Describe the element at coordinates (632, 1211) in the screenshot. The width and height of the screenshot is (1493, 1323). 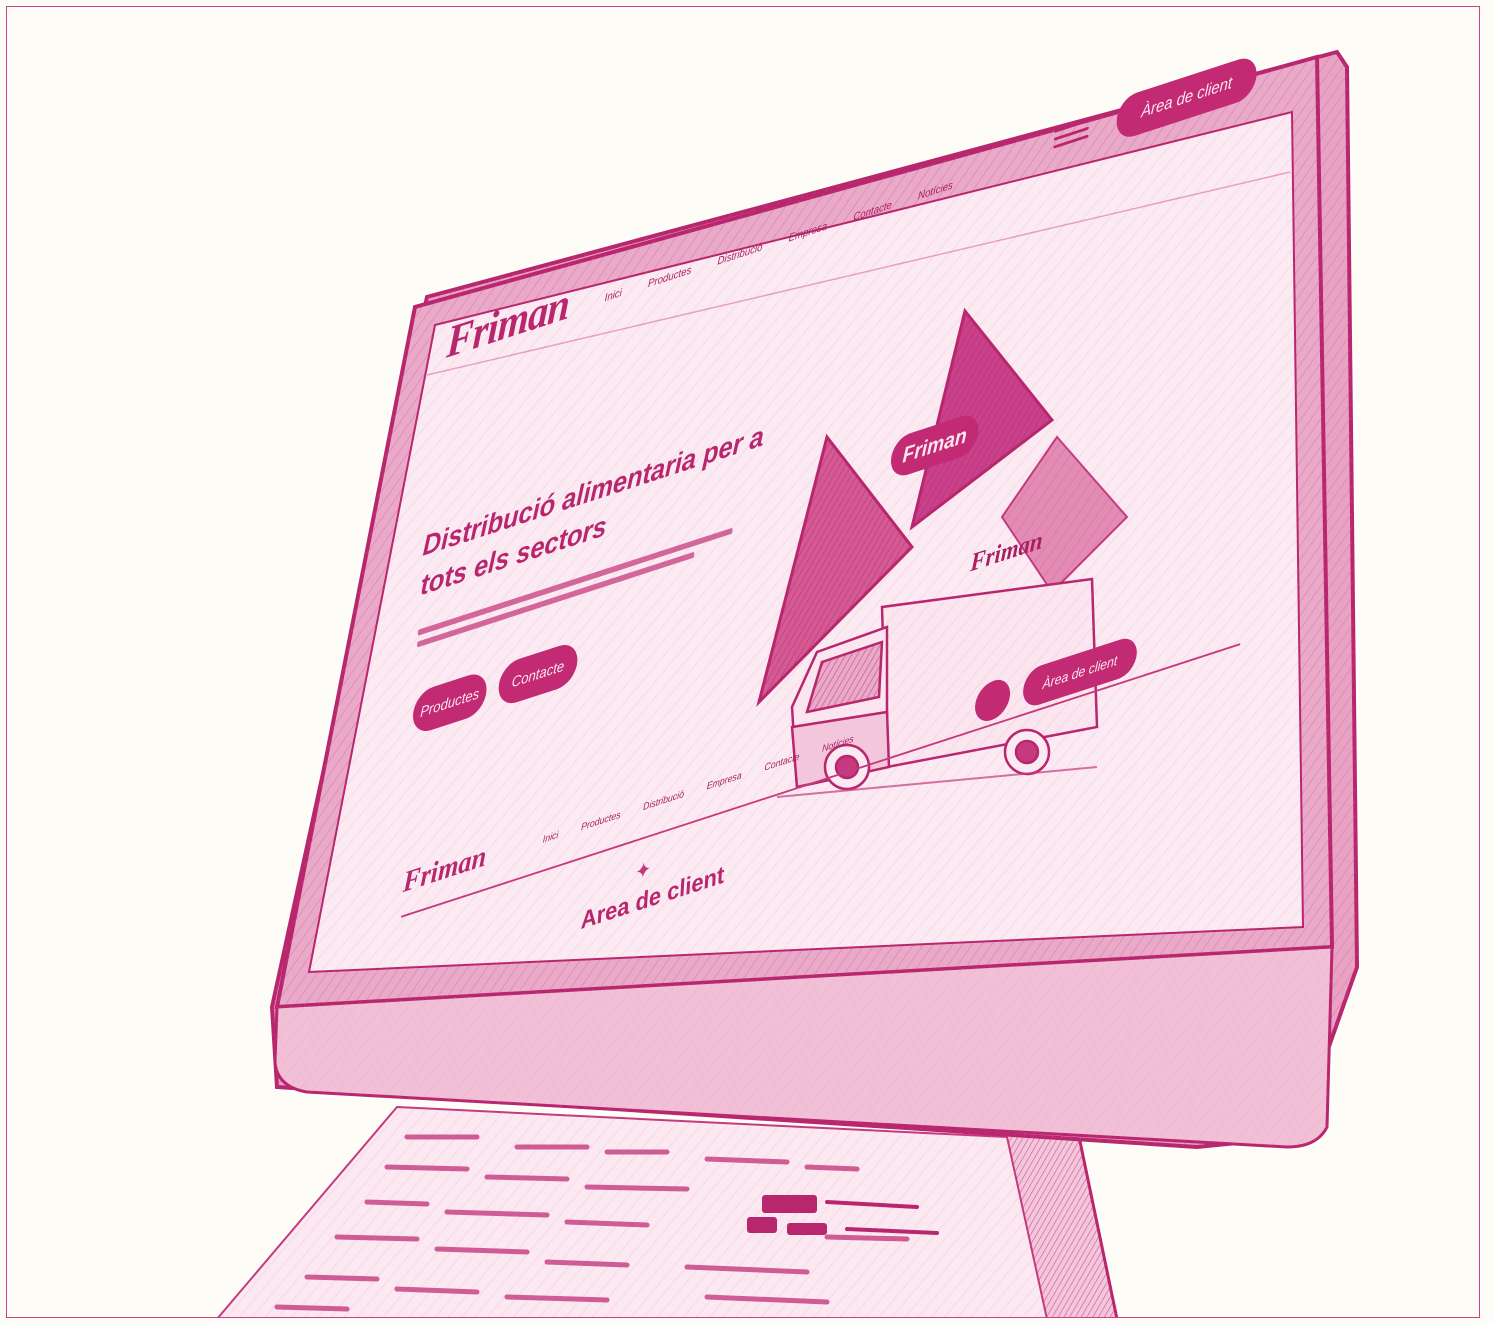
I see `keyboard-sheet` at that location.